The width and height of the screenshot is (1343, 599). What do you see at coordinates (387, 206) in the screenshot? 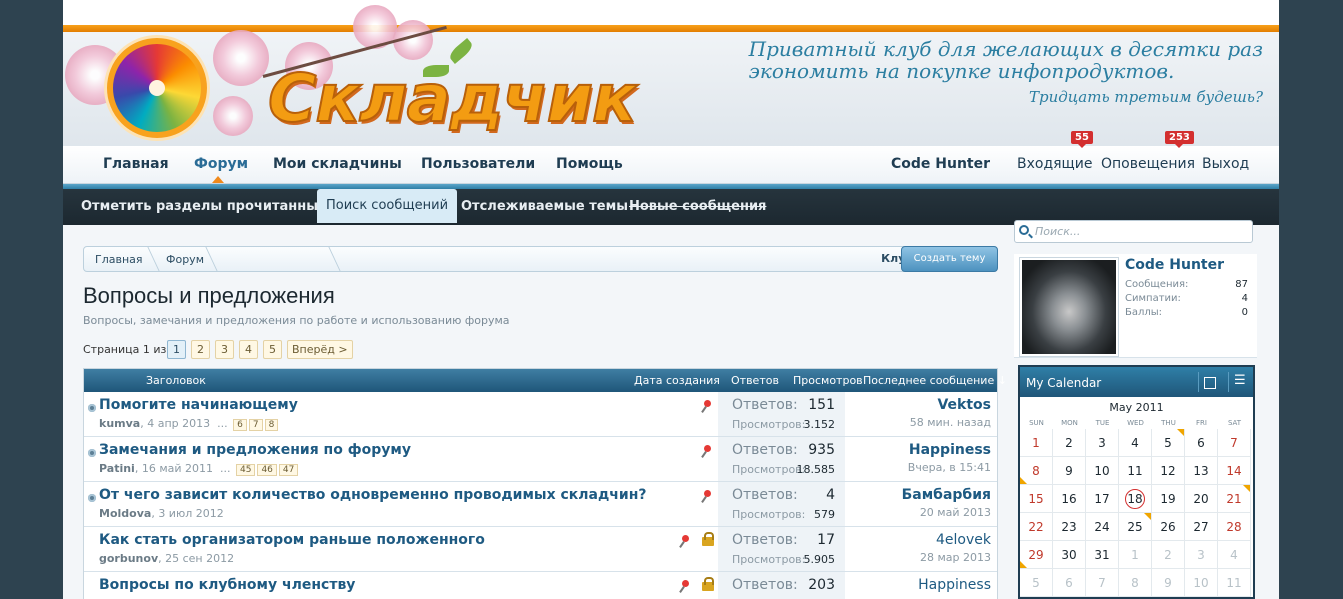
I see `search-messages-tab: Поиск сообщений` at bounding box center [387, 206].